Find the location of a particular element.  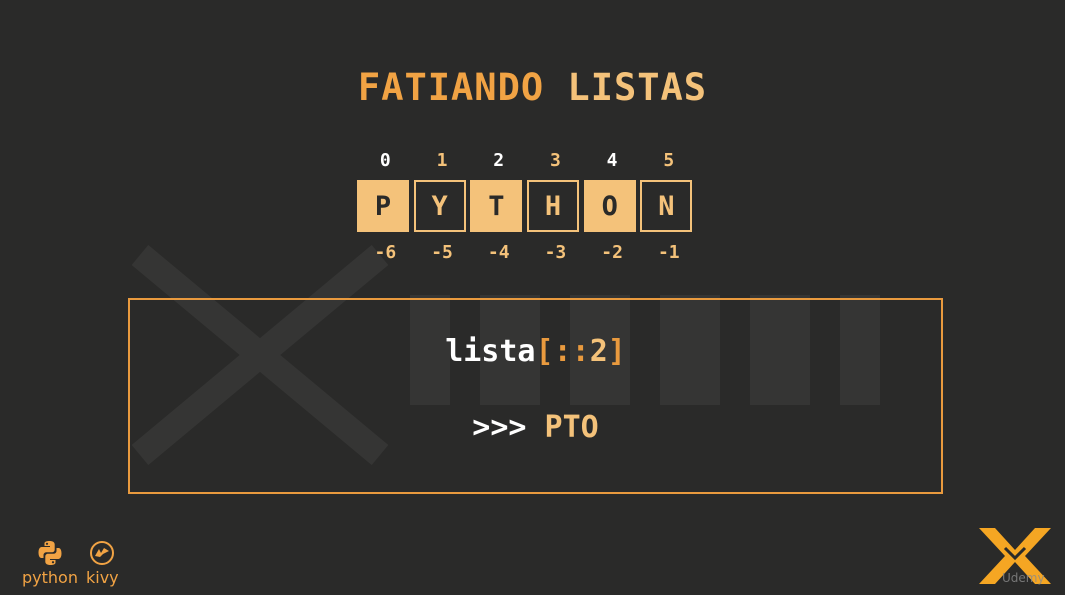

python-logo: python is located at coordinates (50, 563).